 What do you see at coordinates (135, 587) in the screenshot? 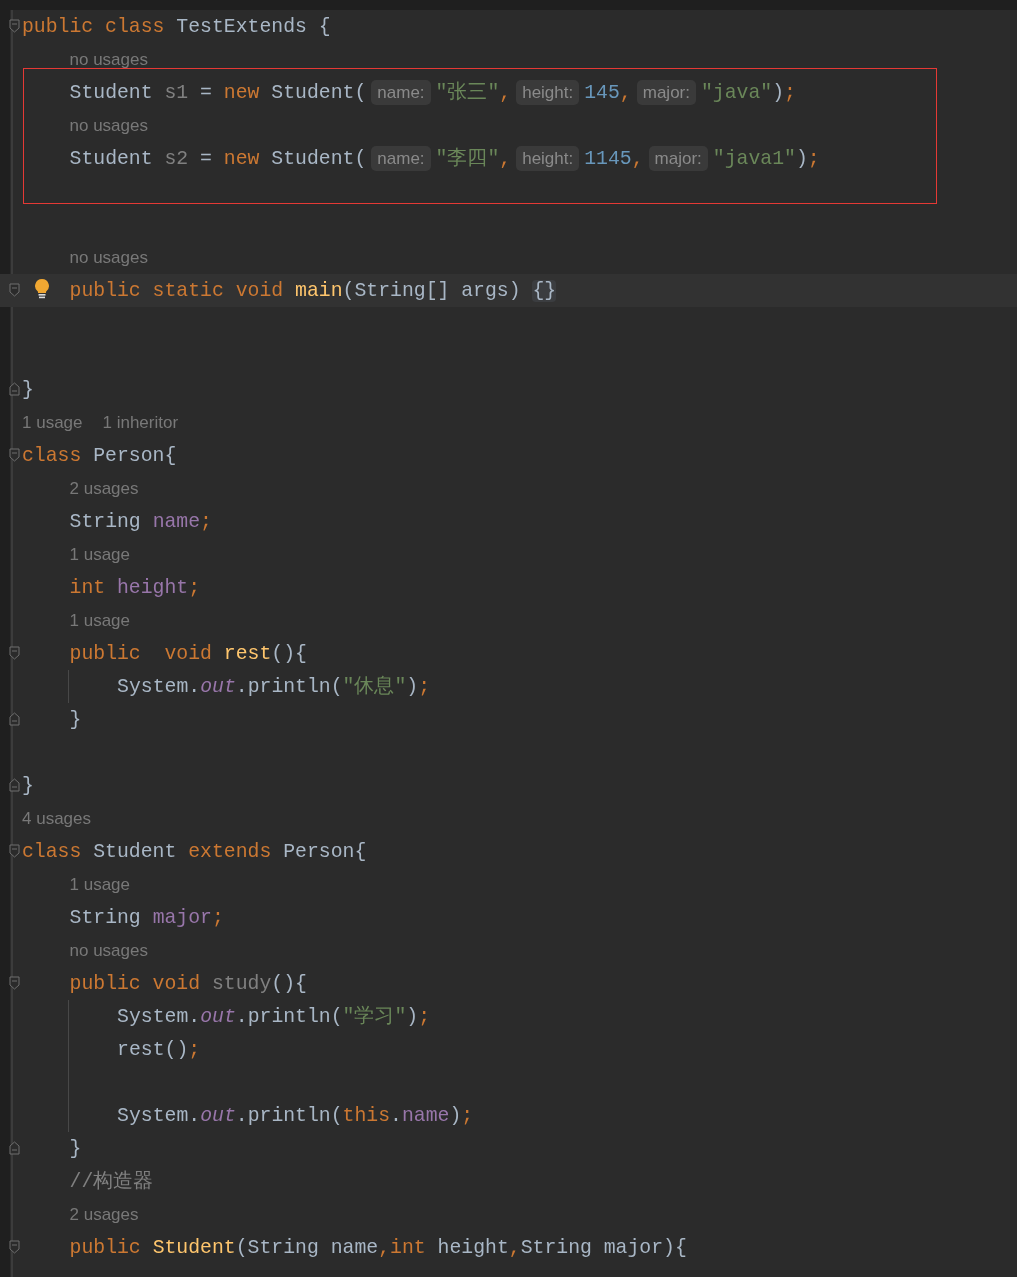
I see `code-line: int height;` at bounding box center [135, 587].